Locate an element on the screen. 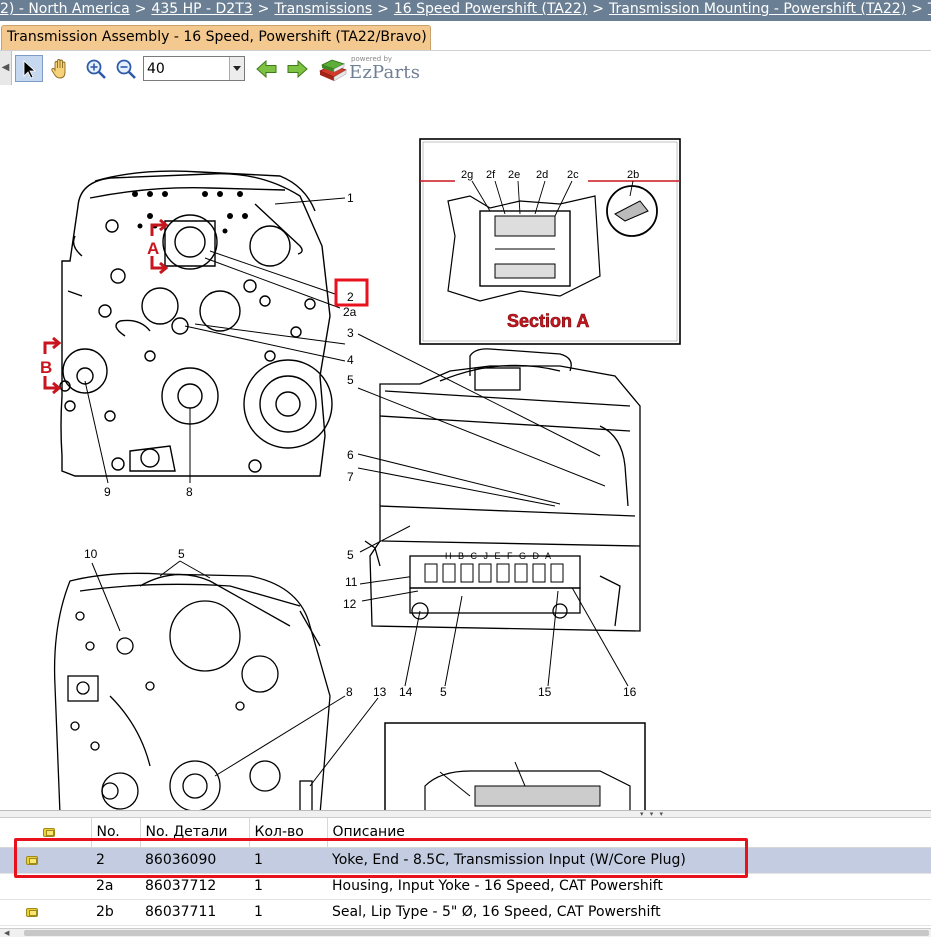 The width and height of the screenshot is (931, 937). arrow-right-icon is located at coordinates (297, 68).